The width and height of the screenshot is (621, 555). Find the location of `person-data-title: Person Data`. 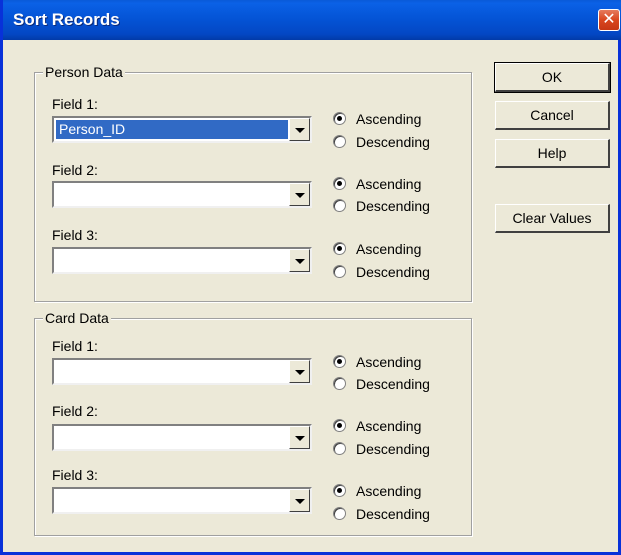

person-data-title: Person Data is located at coordinates (84, 72).